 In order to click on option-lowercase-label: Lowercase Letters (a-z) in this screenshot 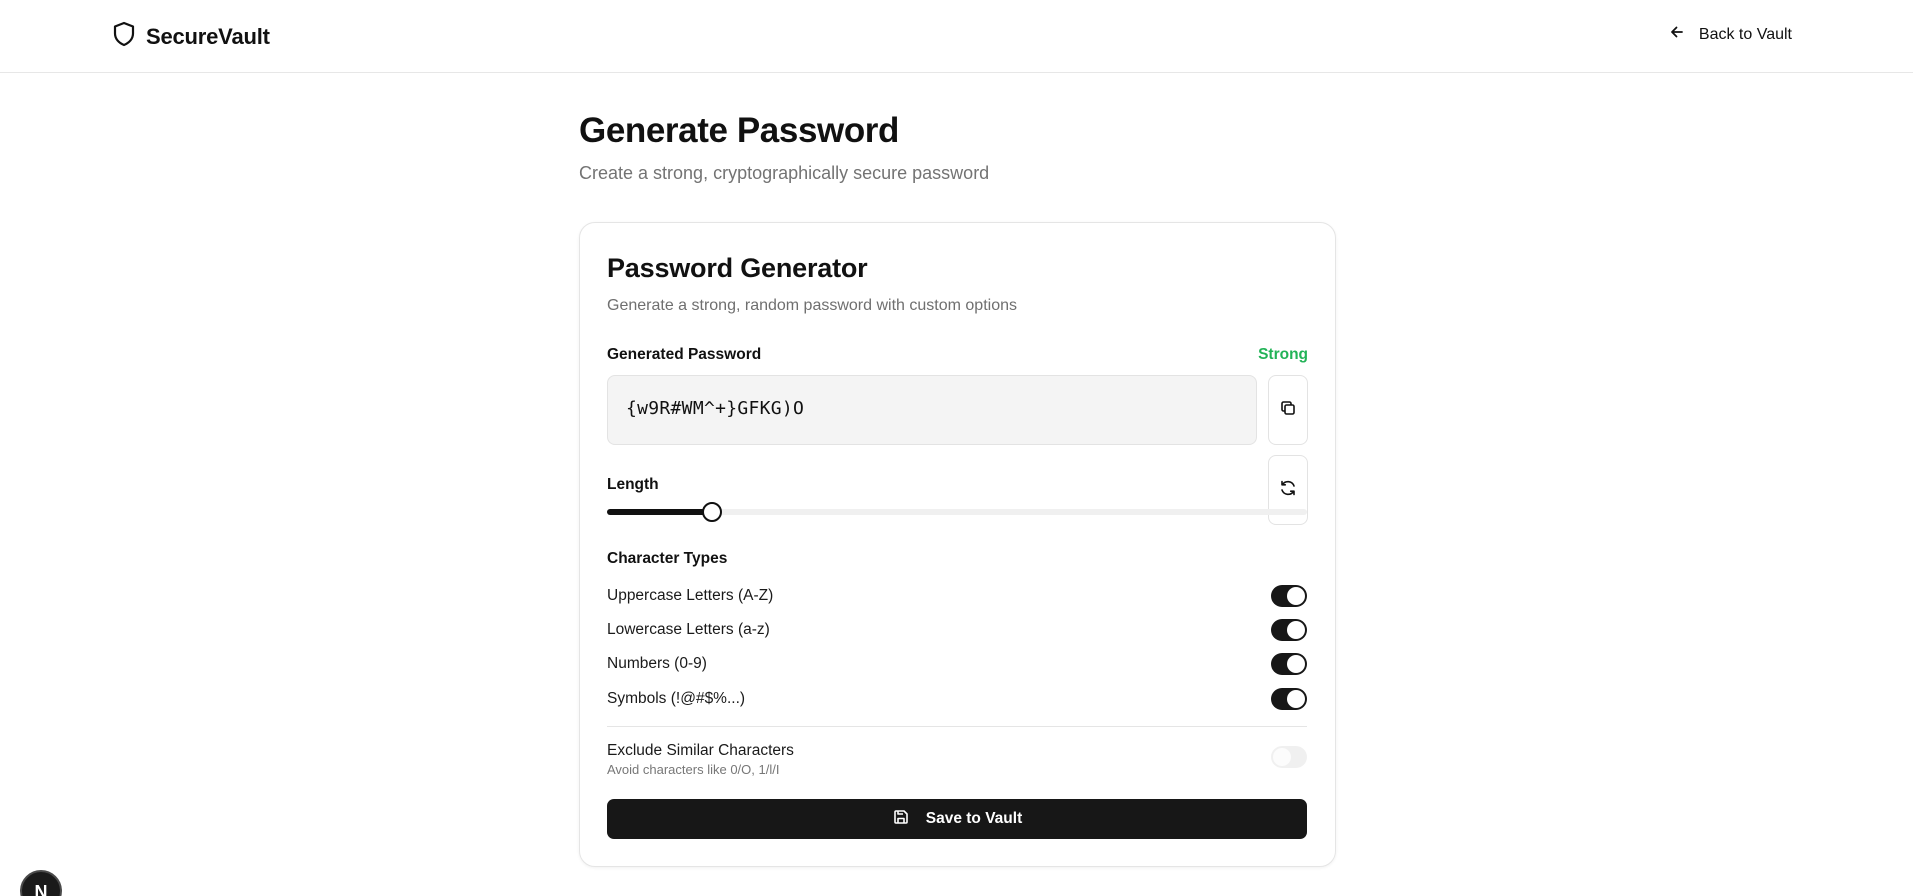, I will do `click(688, 629)`.